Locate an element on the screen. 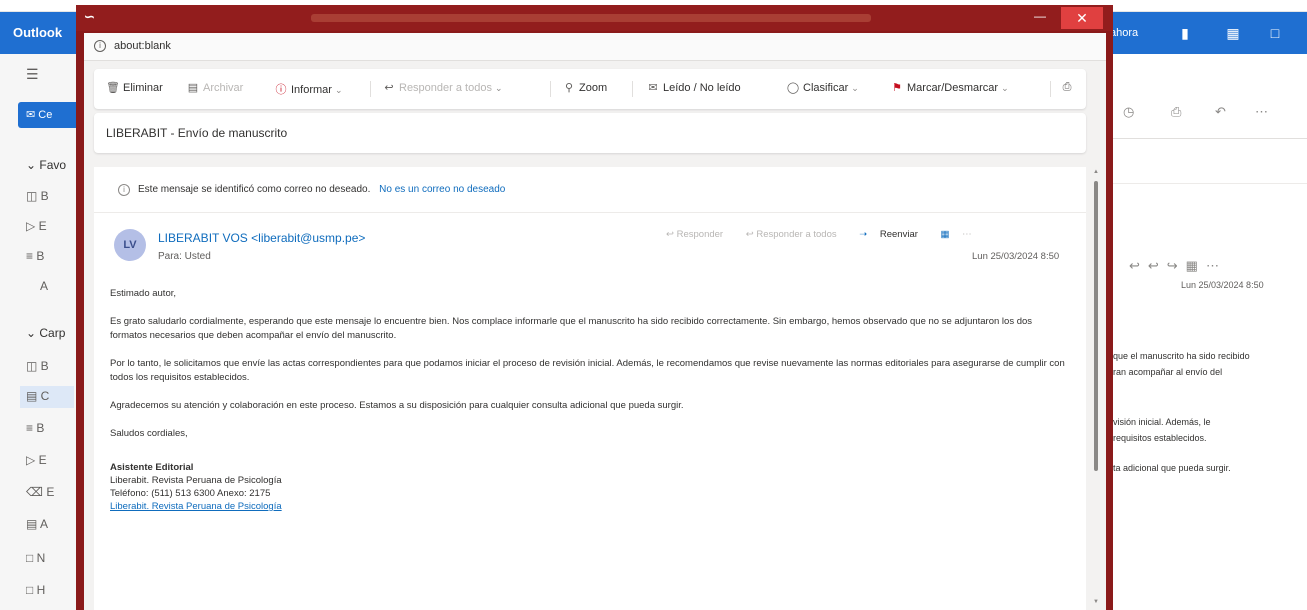 This screenshot has height=610, width=1307. minimize-button: — is located at coordinates (1040, 18).